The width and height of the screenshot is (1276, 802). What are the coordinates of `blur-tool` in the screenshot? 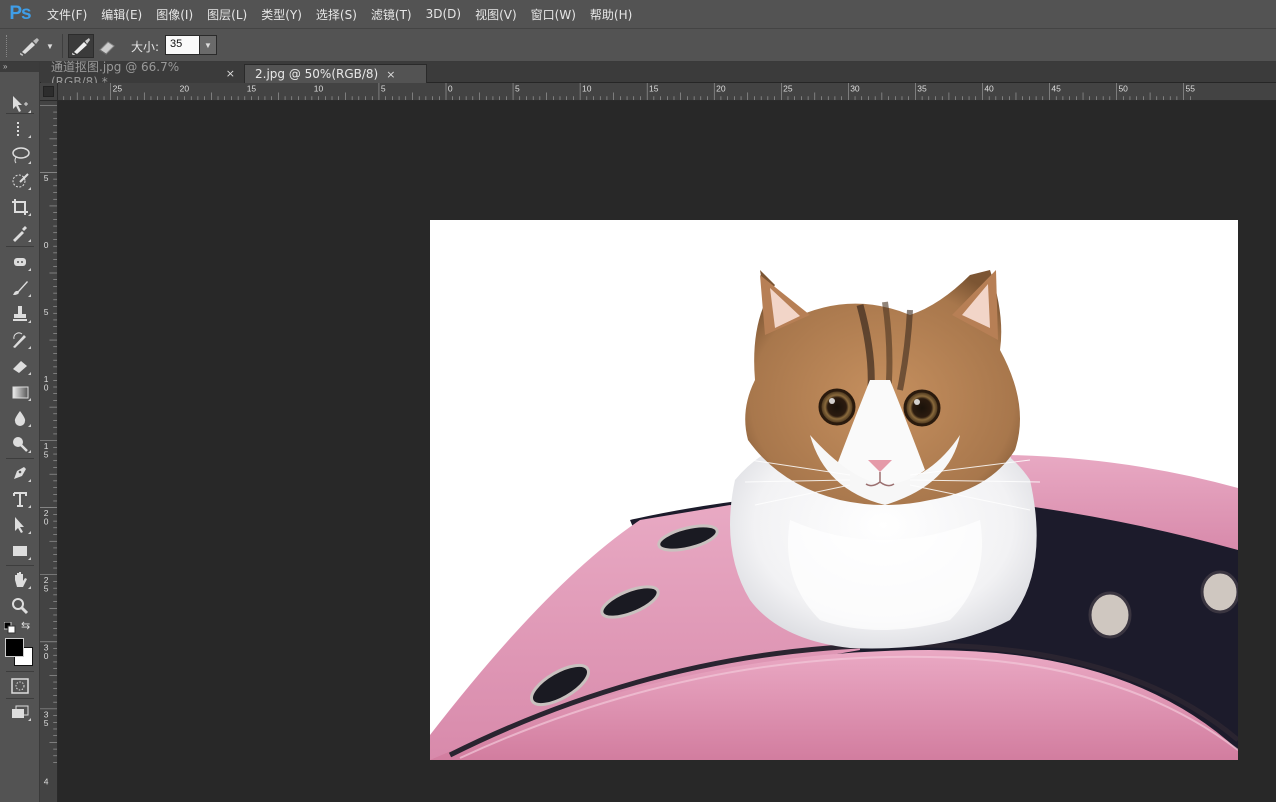 It's located at (20, 418).